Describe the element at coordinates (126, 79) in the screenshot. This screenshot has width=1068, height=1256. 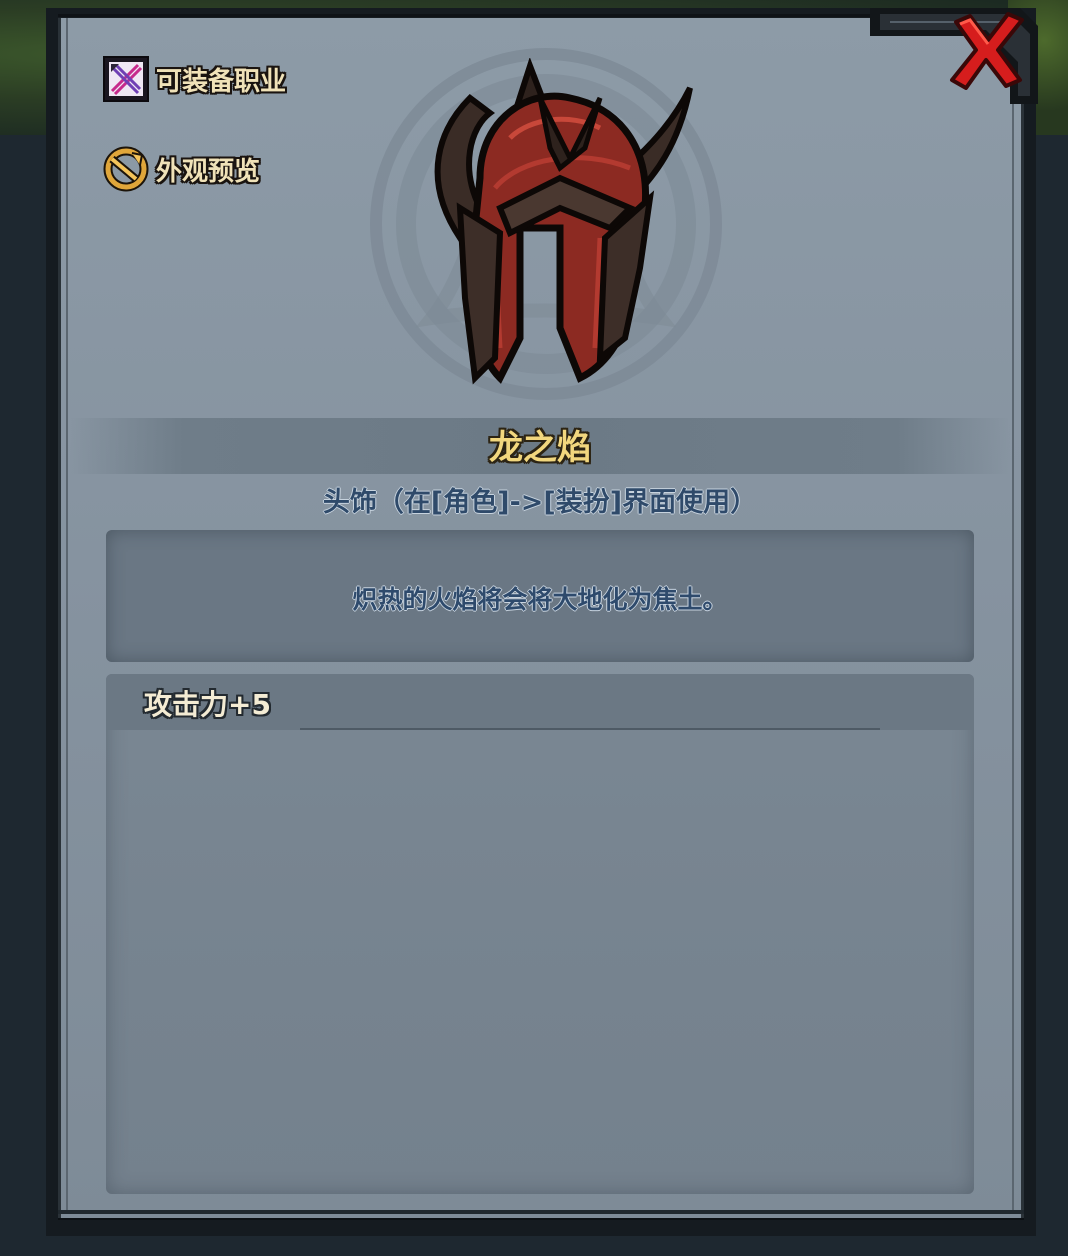
I see `crossed-swords-icon` at that location.